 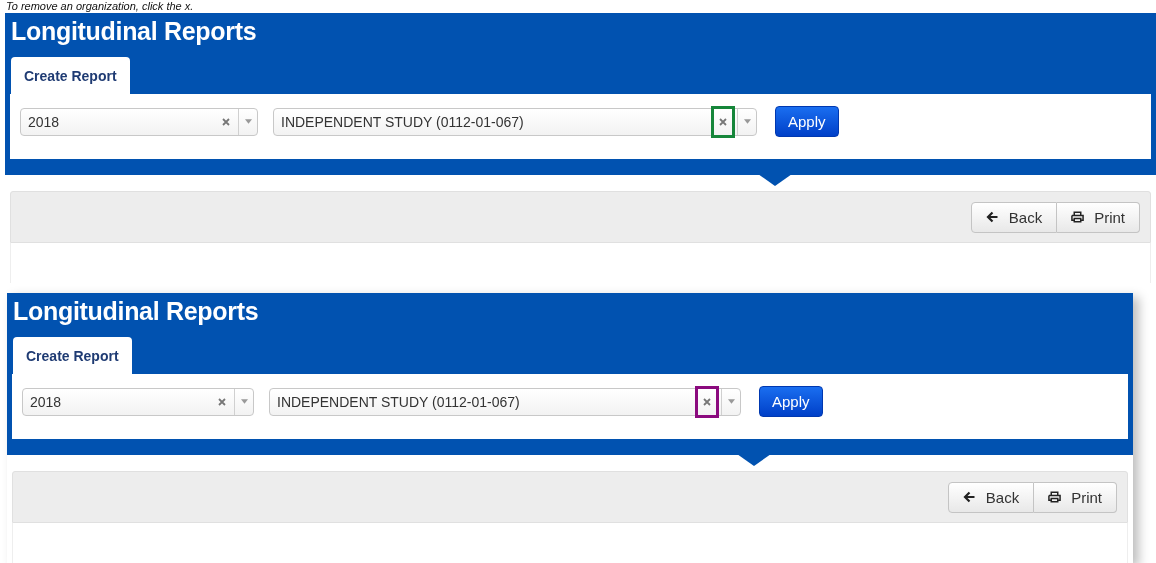 I want to click on instruction-text: To remove an organization, click the x., so click(x=100, y=6).